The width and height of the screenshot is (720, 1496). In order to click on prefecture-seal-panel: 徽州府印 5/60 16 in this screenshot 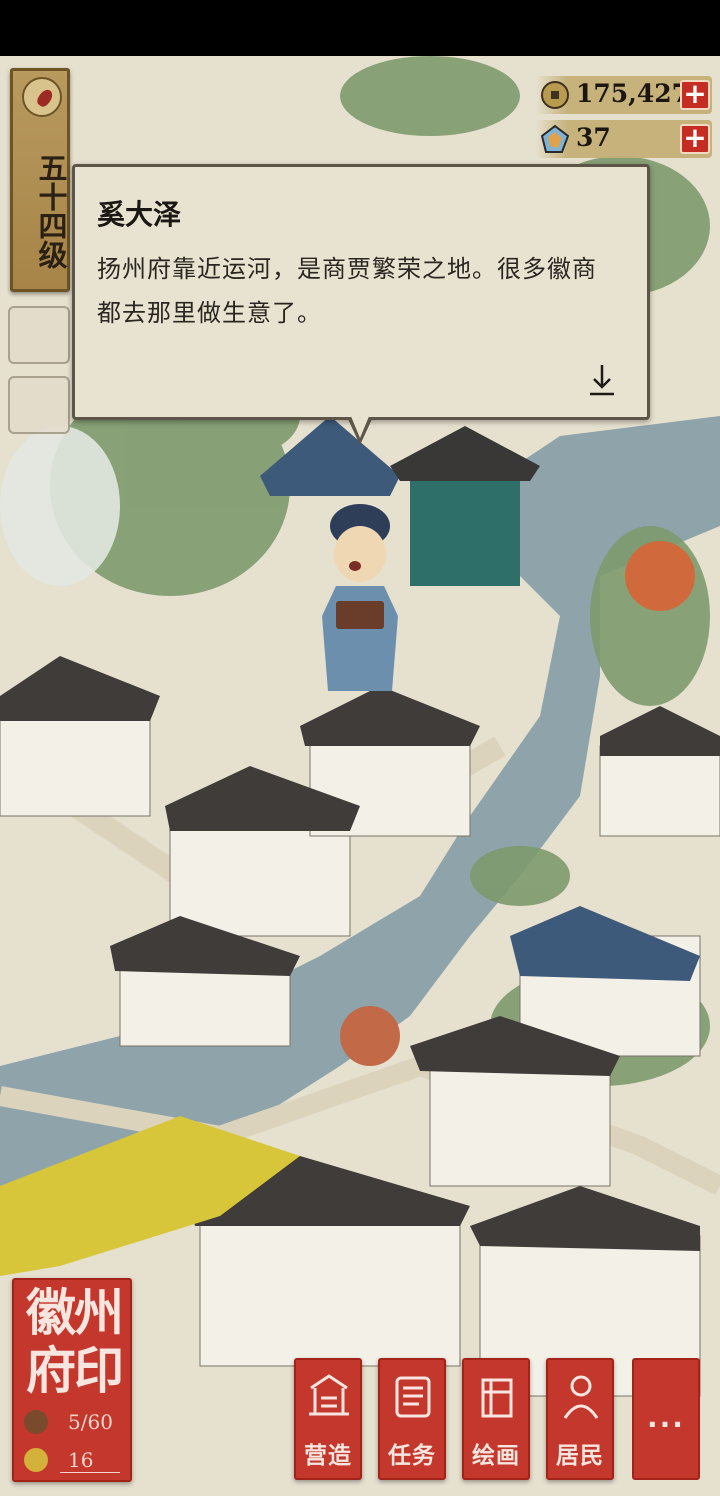, I will do `click(72, 1380)`.